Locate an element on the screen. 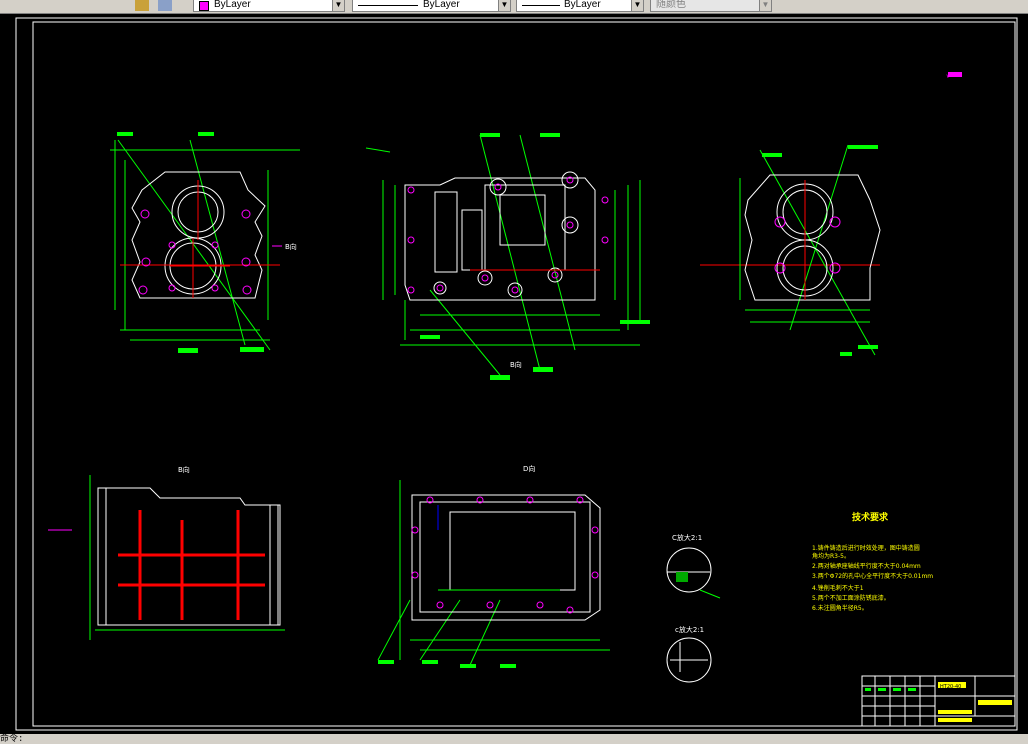  tech-note-5: 4.锉削毛刺不大于1 is located at coordinates (838, 588).